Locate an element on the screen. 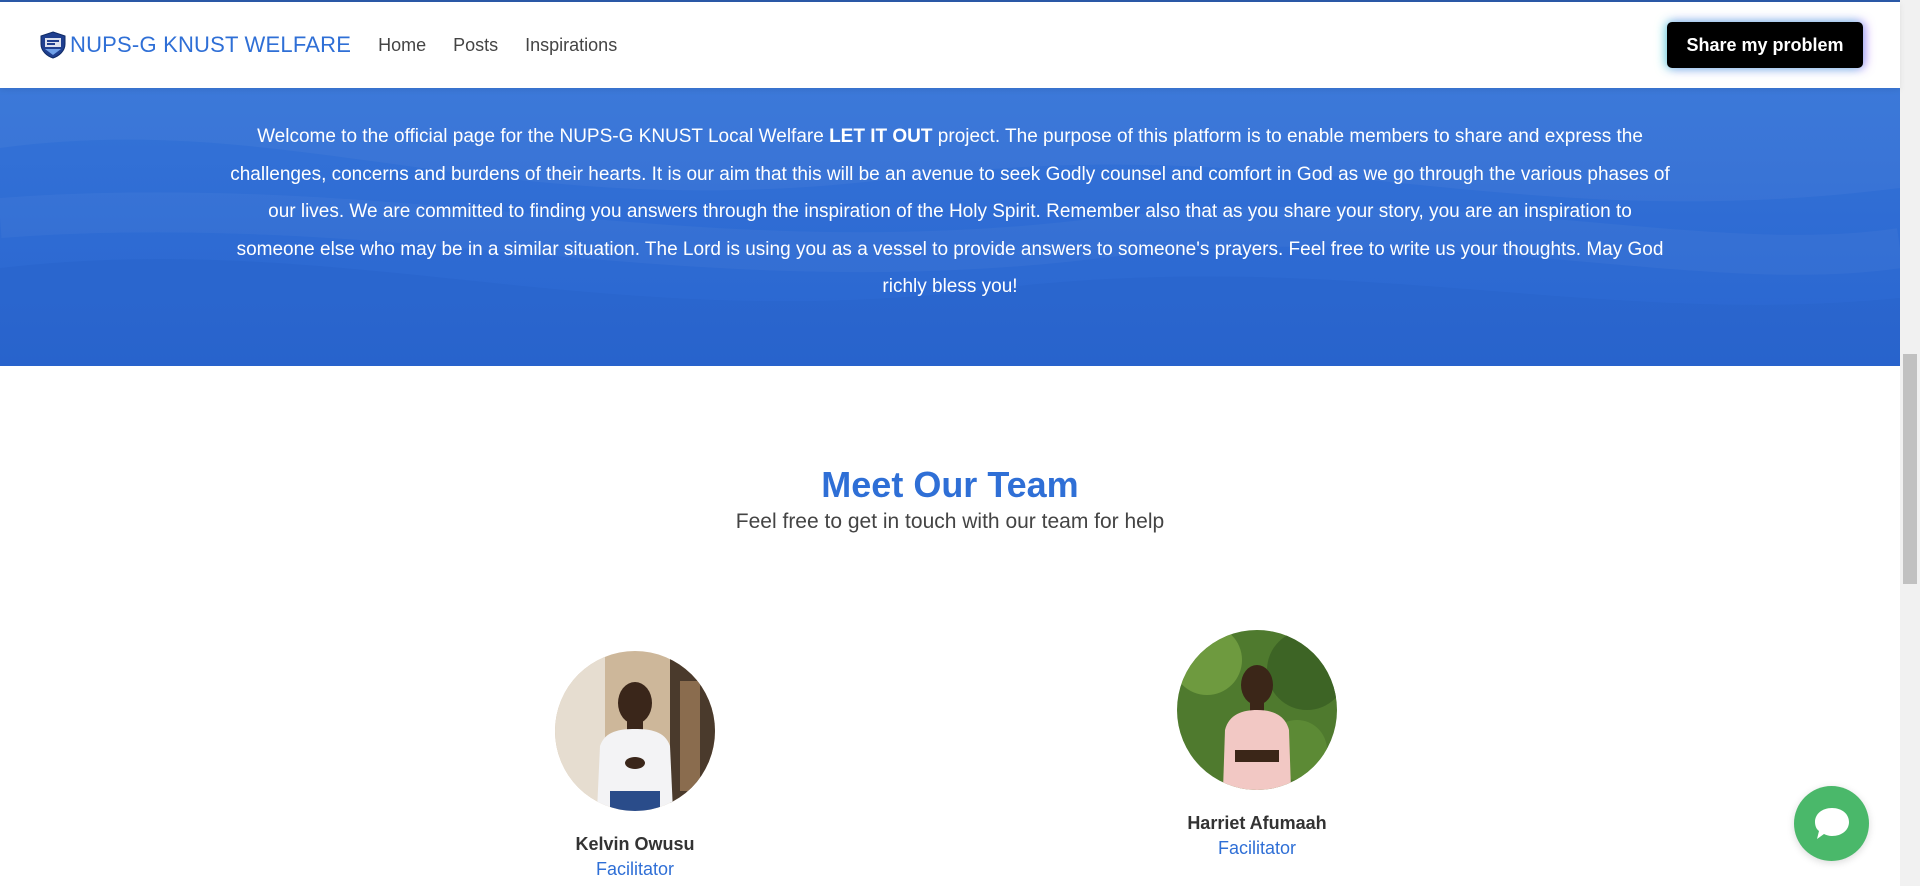 This screenshot has height=886, width=1920. nav-link-home: Home is located at coordinates (402, 45).